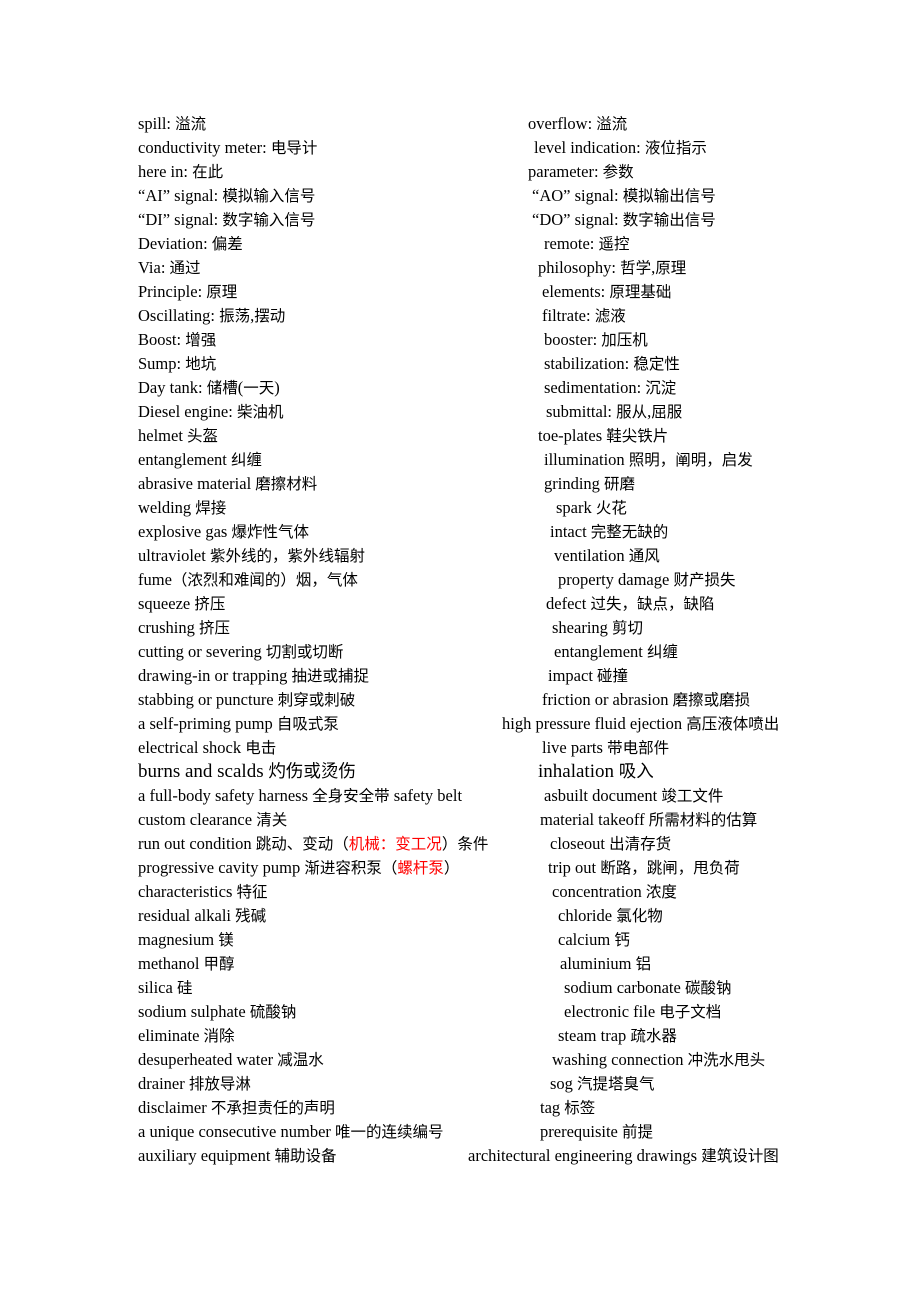 This screenshot has width=920, height=1302. Describe the element at coordinates (612, 363) in the screenshot. I see `glossary-term-right: stabilization: 稳定性` at that location.